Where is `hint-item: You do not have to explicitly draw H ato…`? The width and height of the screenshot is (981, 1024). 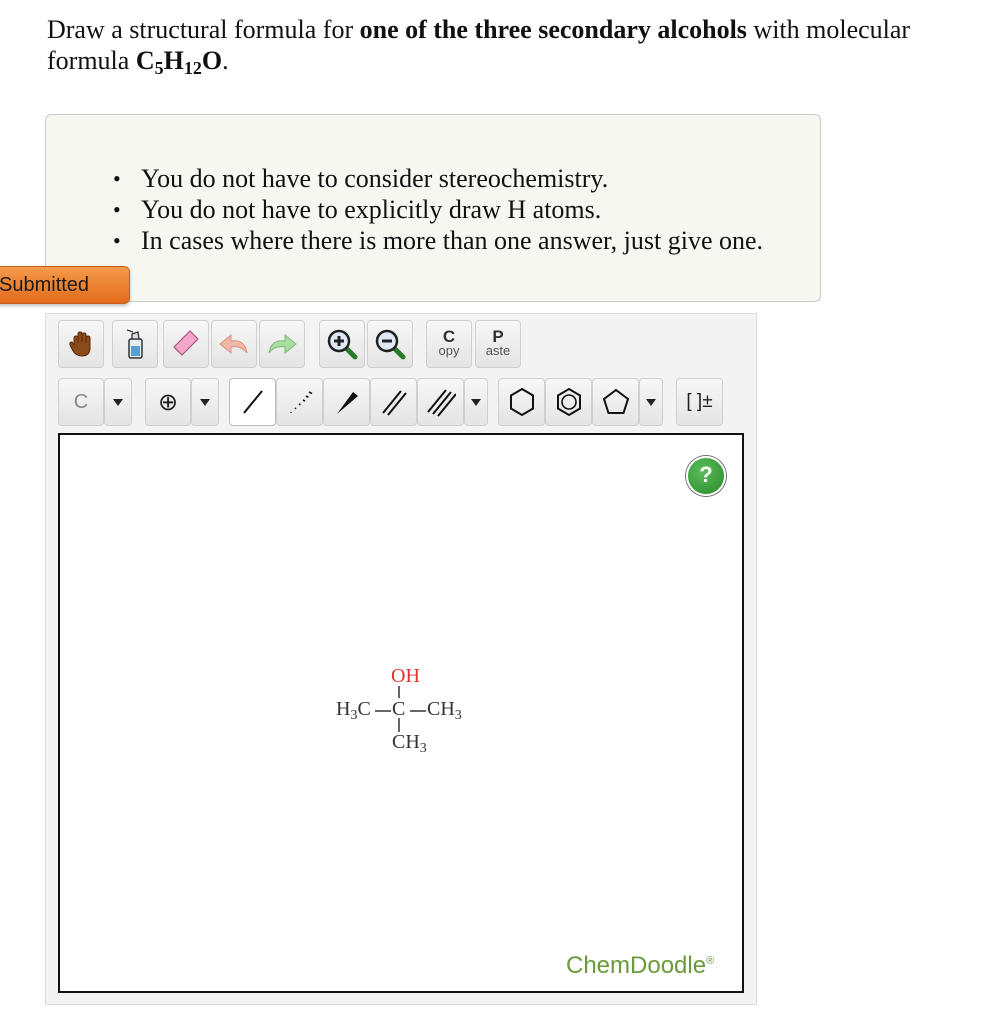
hint-item: You do not have to explicitly draw H ato… is located at coordinates (438, 209).